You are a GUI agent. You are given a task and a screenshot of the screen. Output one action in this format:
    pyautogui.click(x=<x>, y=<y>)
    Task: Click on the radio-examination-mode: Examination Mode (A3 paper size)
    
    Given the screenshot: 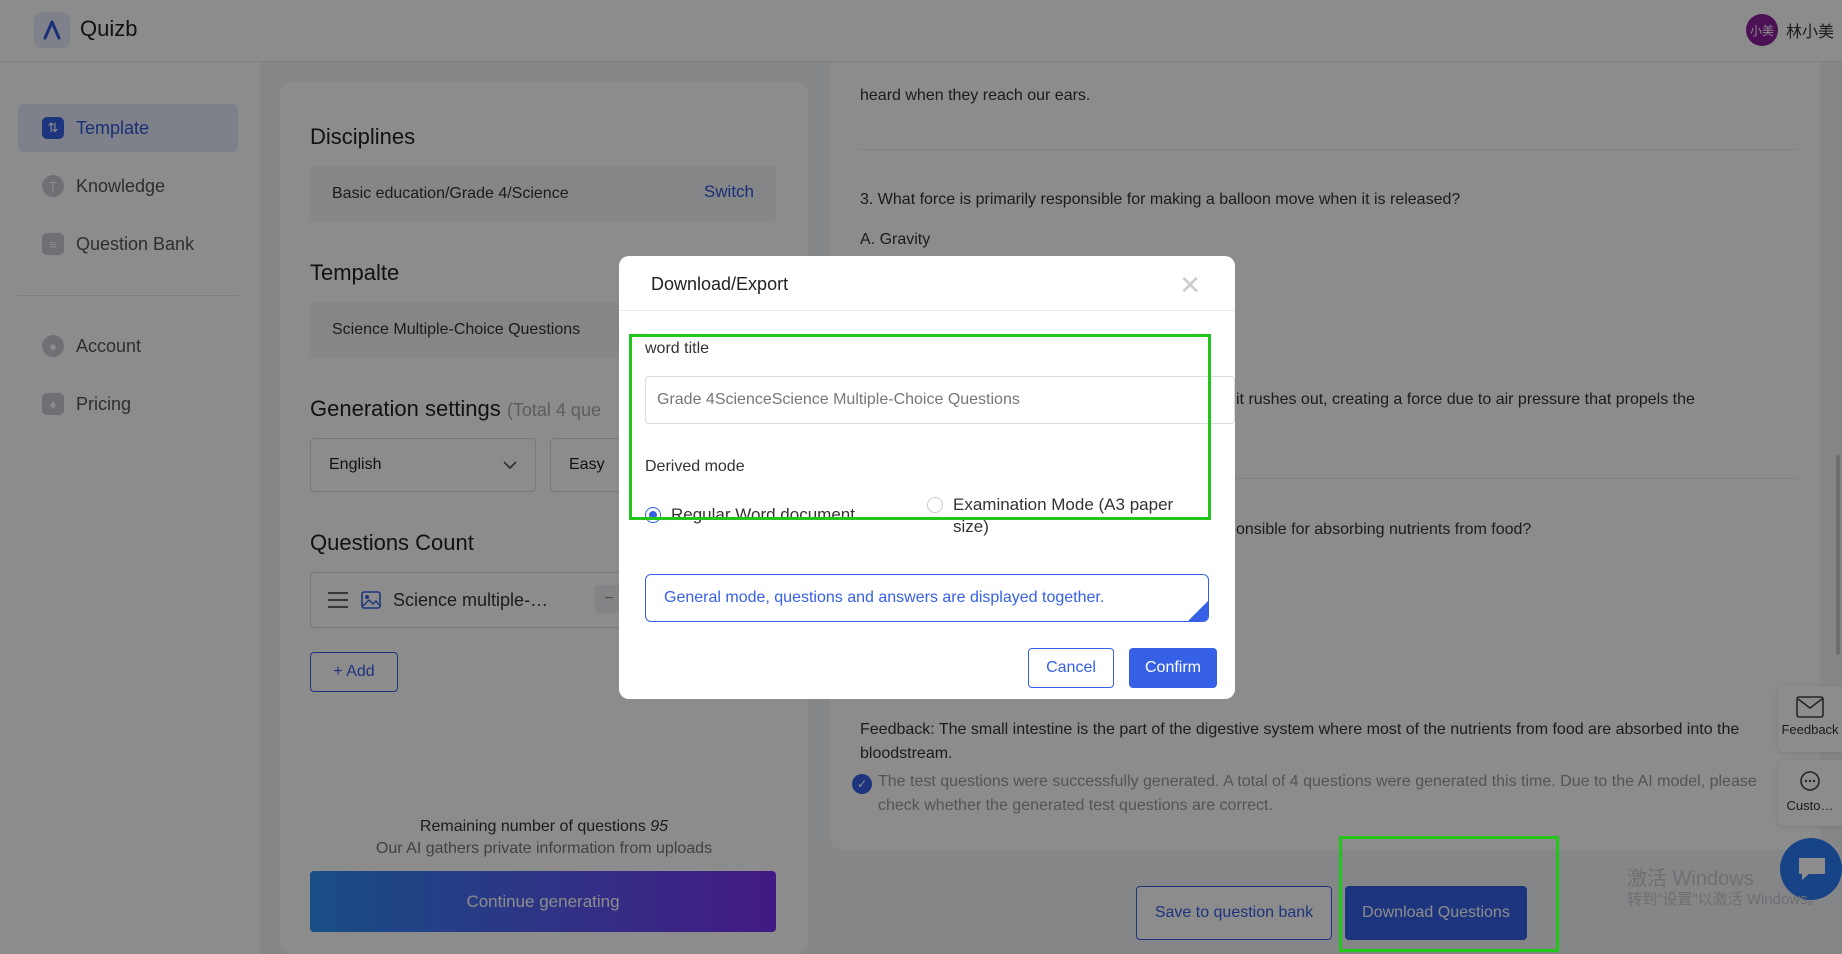 What is the action you would take?
    pyautogui.click(x=1057, y=516)
    